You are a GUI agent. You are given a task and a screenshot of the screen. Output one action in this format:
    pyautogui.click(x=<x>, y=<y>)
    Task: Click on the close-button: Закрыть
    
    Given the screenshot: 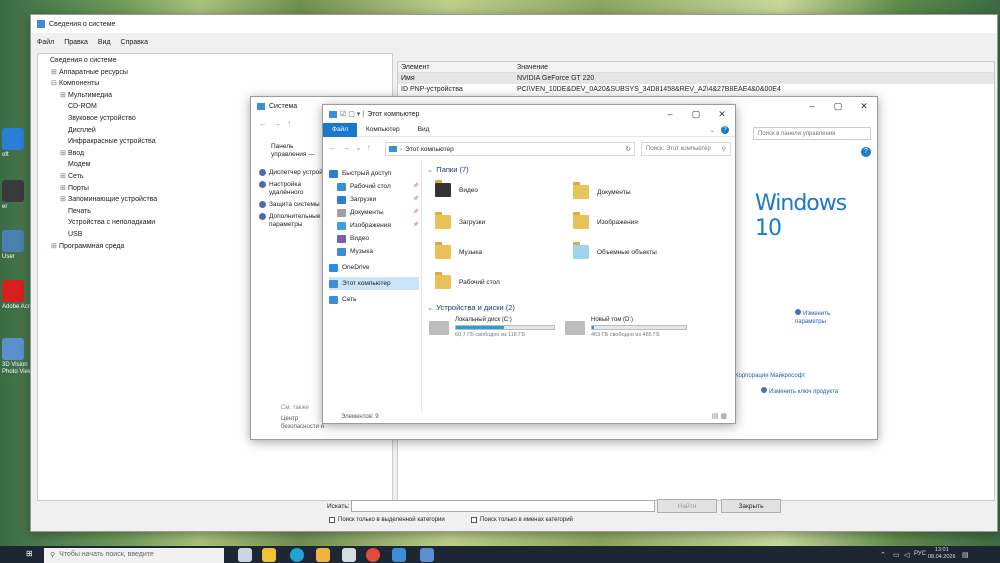 What is the action you would take?
    pyautogui.click(x=751, y=506)
    